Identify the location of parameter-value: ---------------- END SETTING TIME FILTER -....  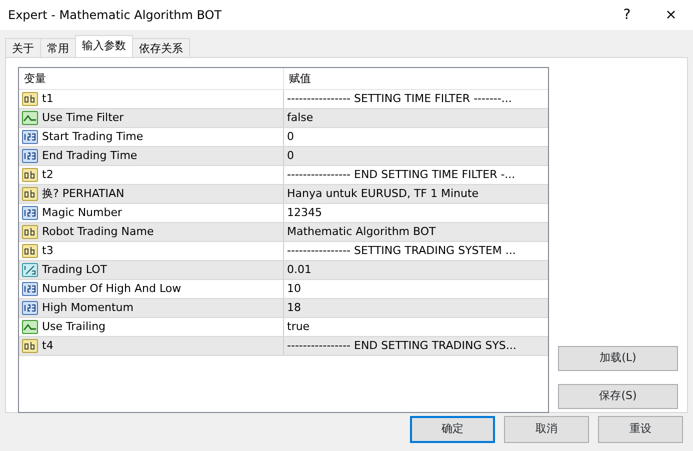
(401, 175).